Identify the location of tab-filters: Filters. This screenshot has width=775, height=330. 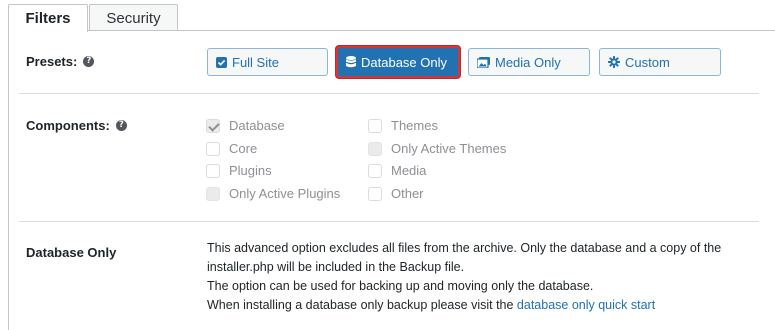
(48, 18).